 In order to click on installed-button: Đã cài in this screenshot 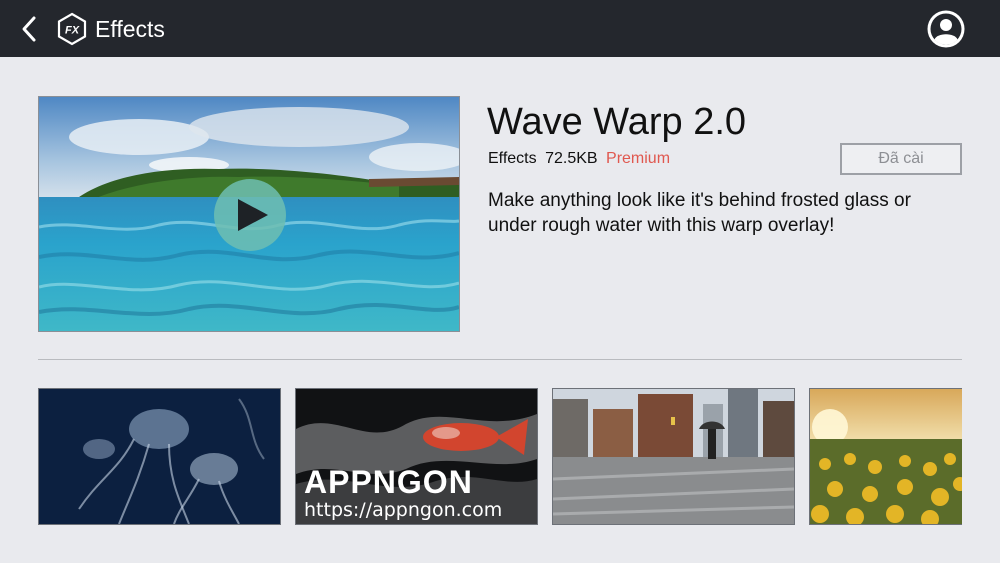, I will do `click(901, 159)`.